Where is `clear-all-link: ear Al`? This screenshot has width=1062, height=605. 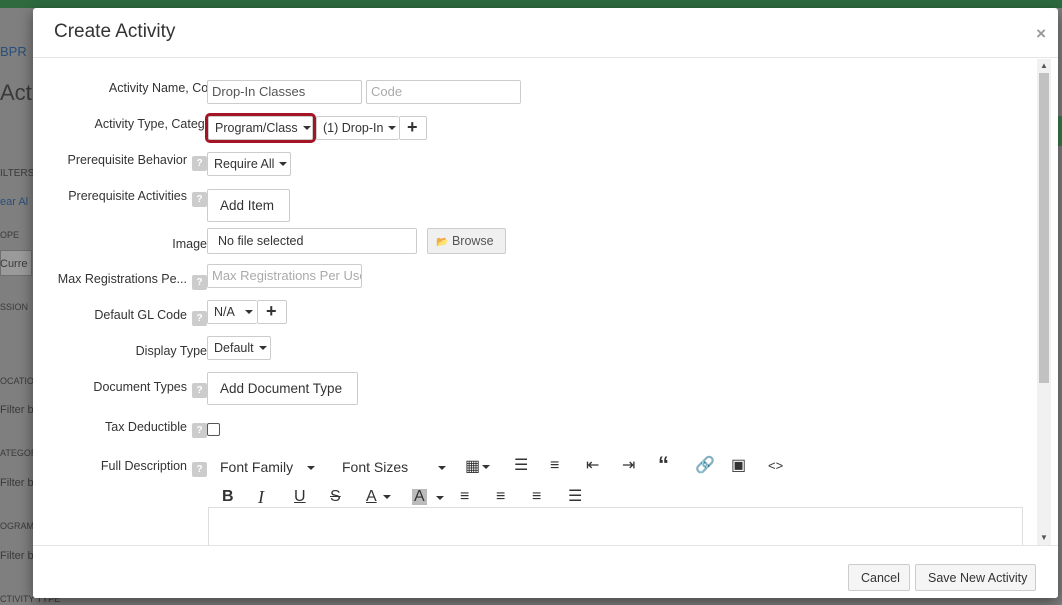 clear-all-link: ear Al is located at coordinates (14, 202).